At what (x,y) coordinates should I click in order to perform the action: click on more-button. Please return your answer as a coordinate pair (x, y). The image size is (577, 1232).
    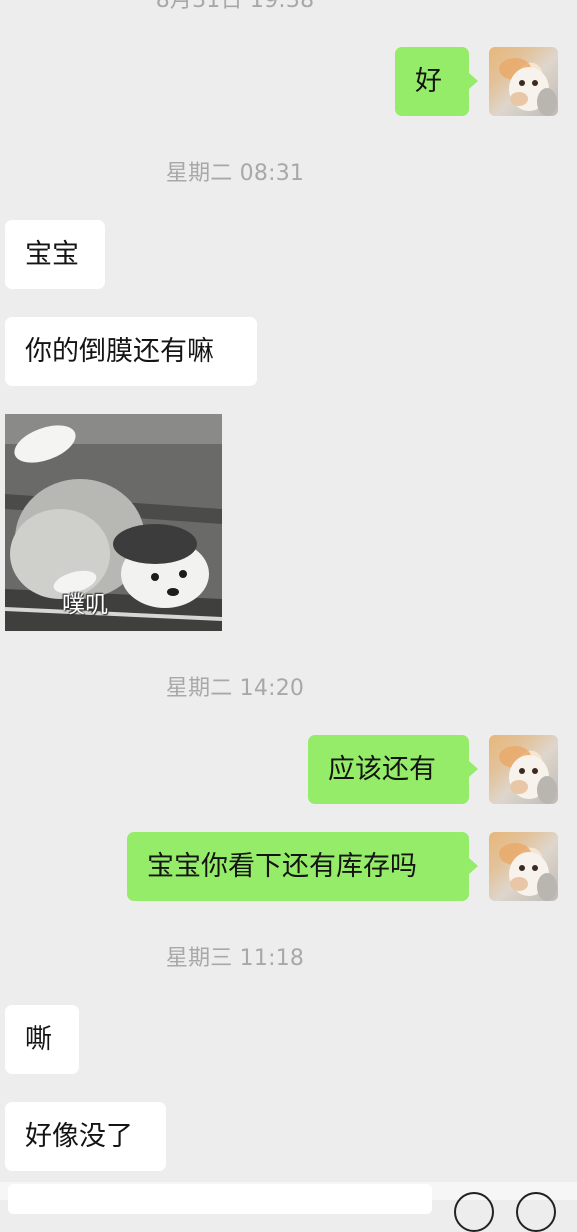
    Looking at the image, I should click on (536, 1212).